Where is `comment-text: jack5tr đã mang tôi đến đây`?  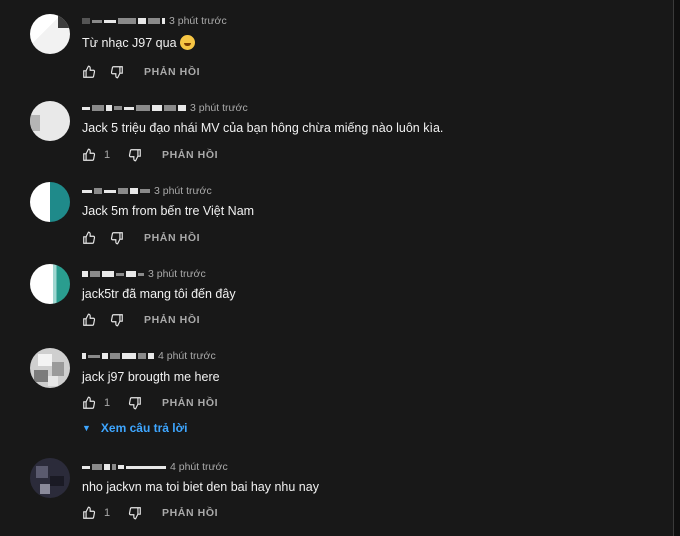
comment-text: jack5tr đã mang tôi đến đây is located at coordinates (159, 294).